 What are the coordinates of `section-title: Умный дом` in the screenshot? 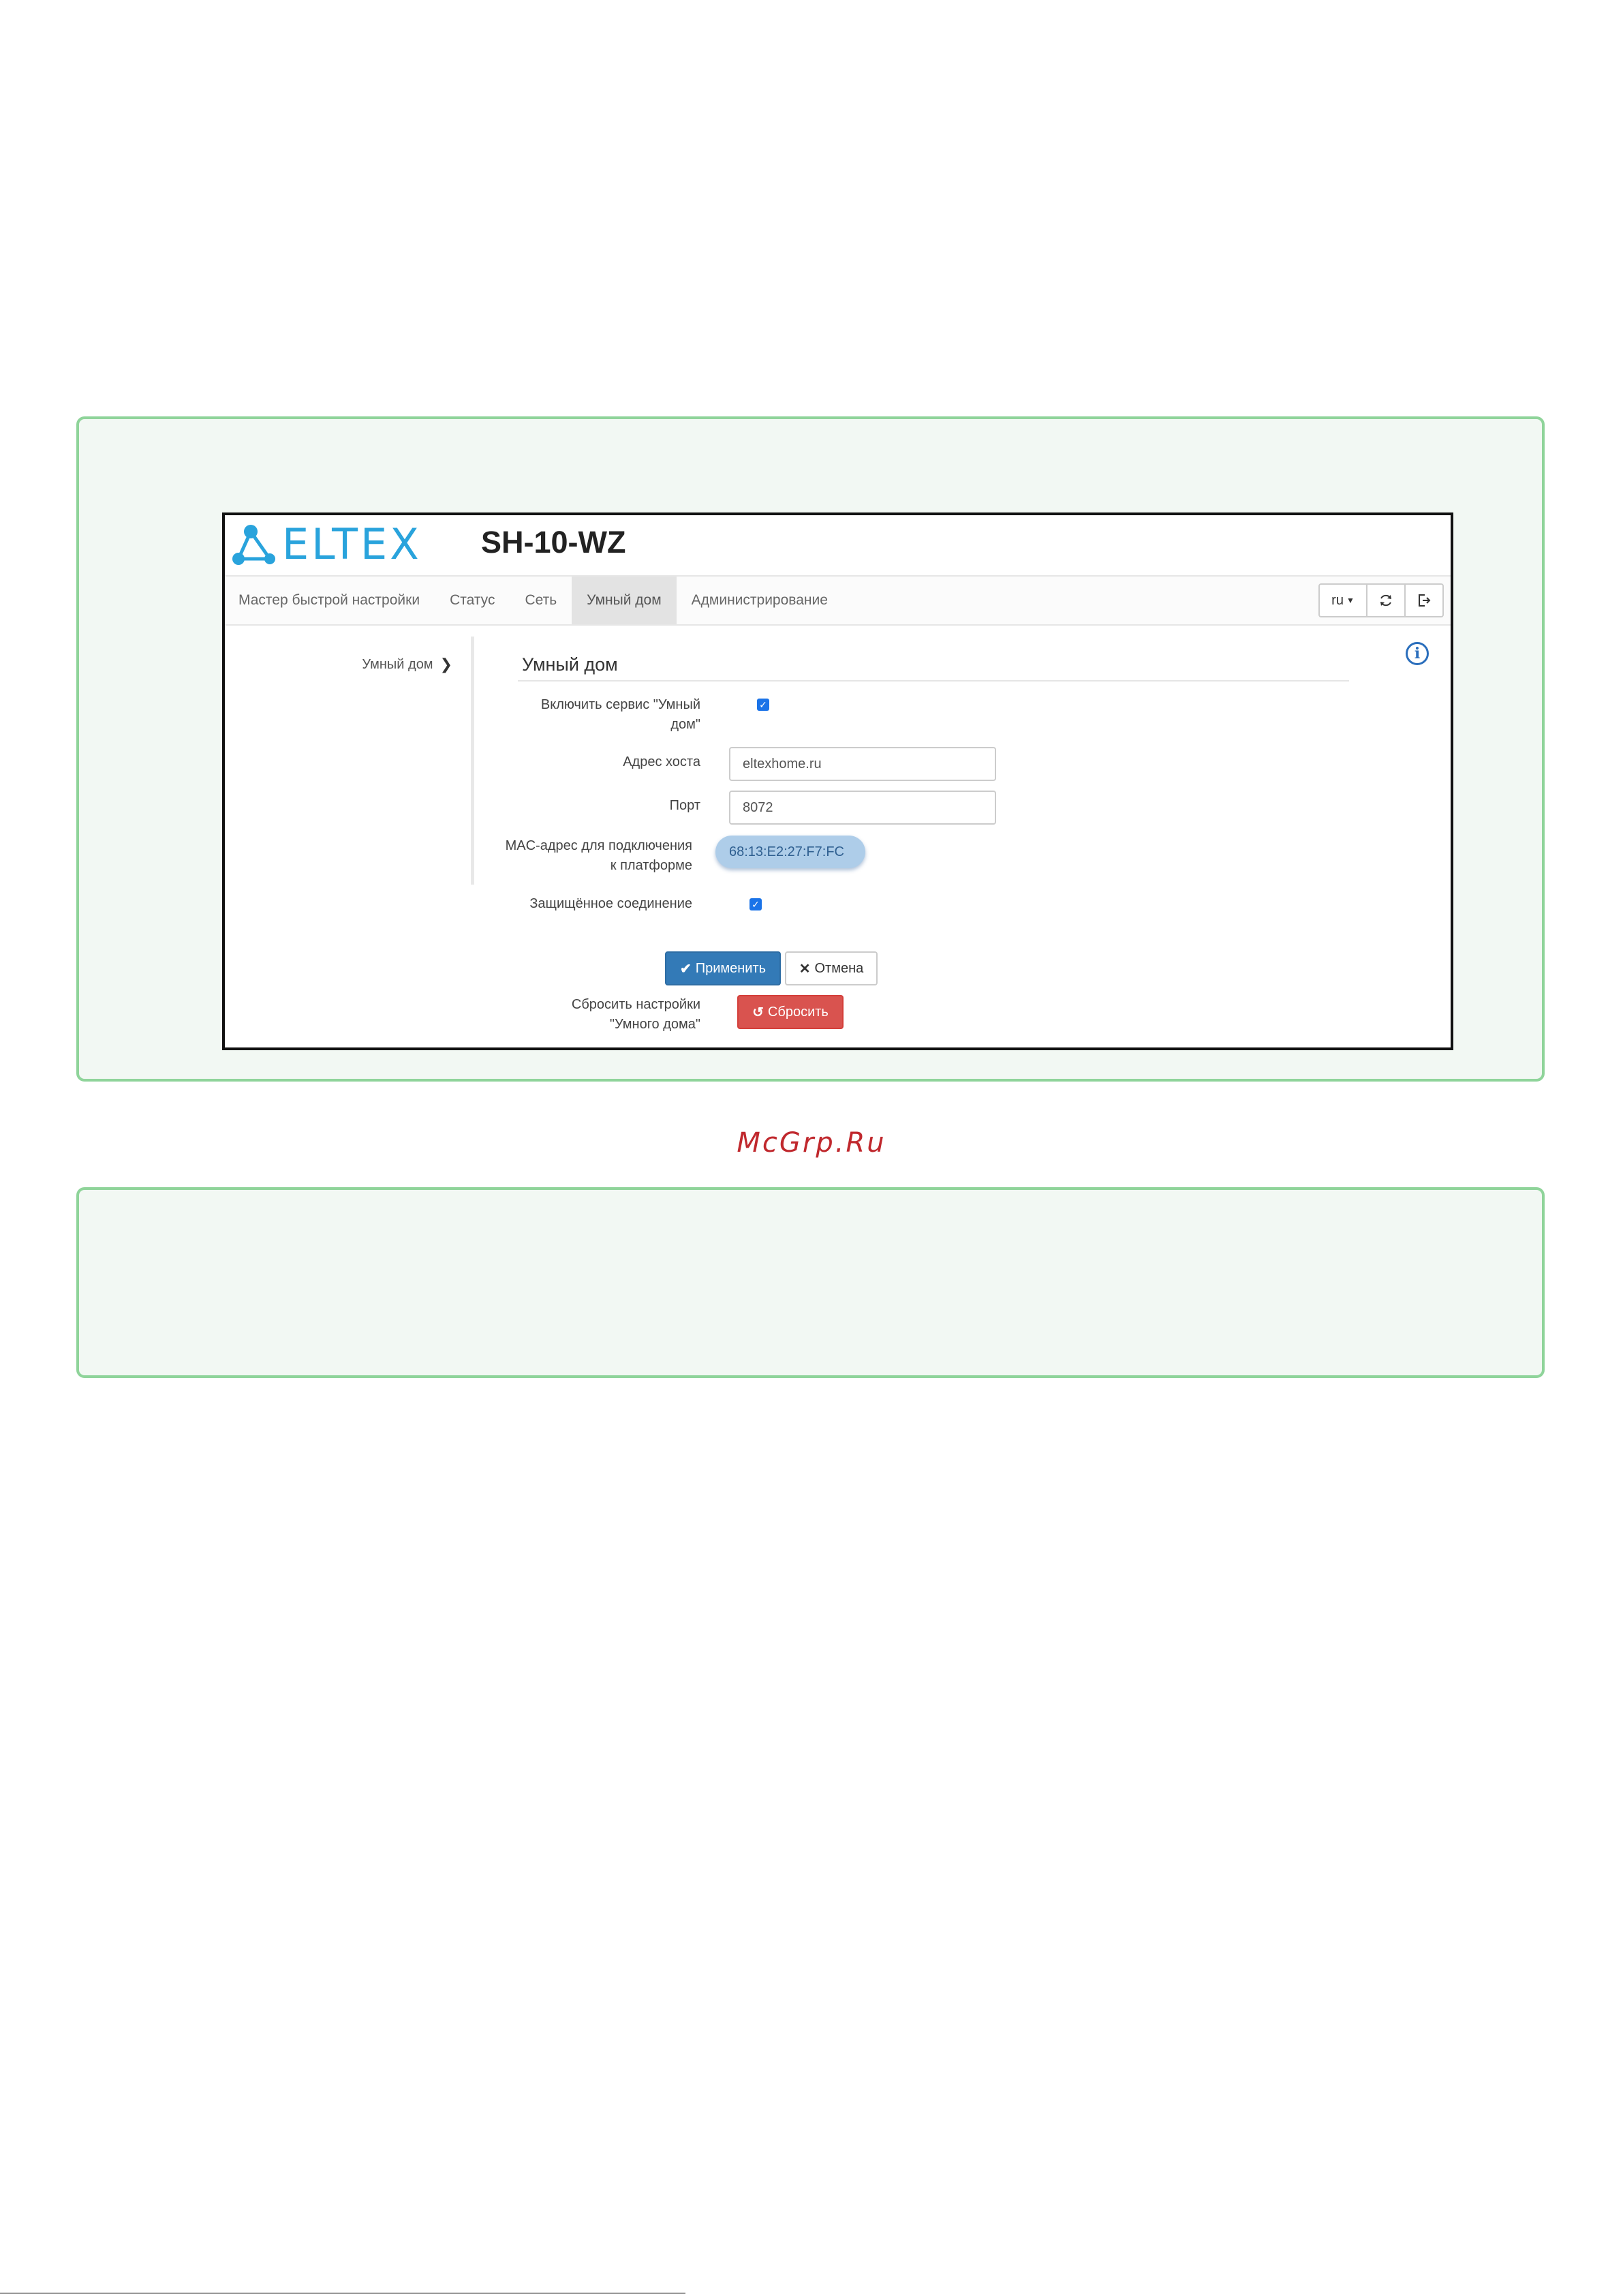 It's located at (570, 664).